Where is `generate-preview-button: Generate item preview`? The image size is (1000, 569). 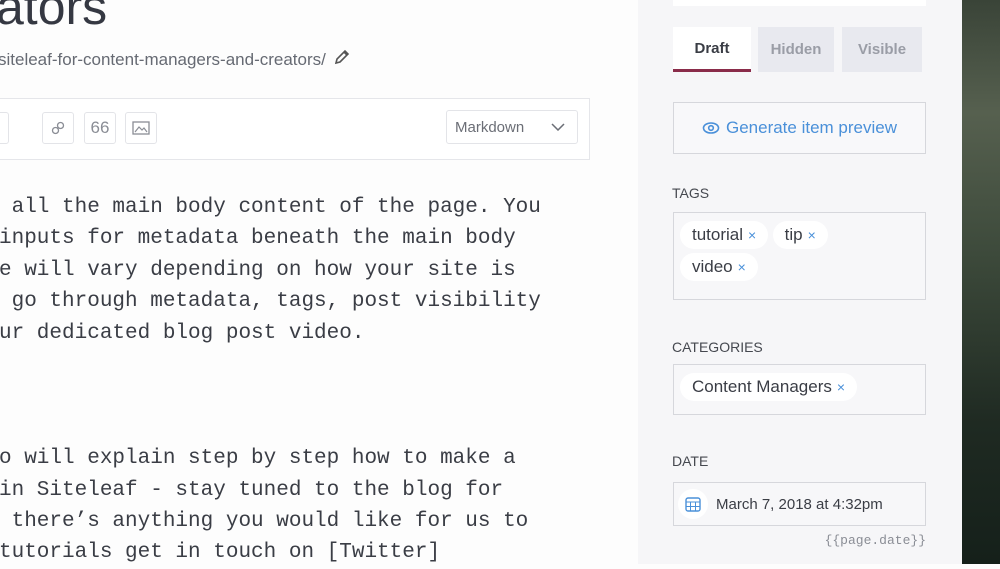
generate-preview-button: Generate item preview is located at coordinates (799, 128).